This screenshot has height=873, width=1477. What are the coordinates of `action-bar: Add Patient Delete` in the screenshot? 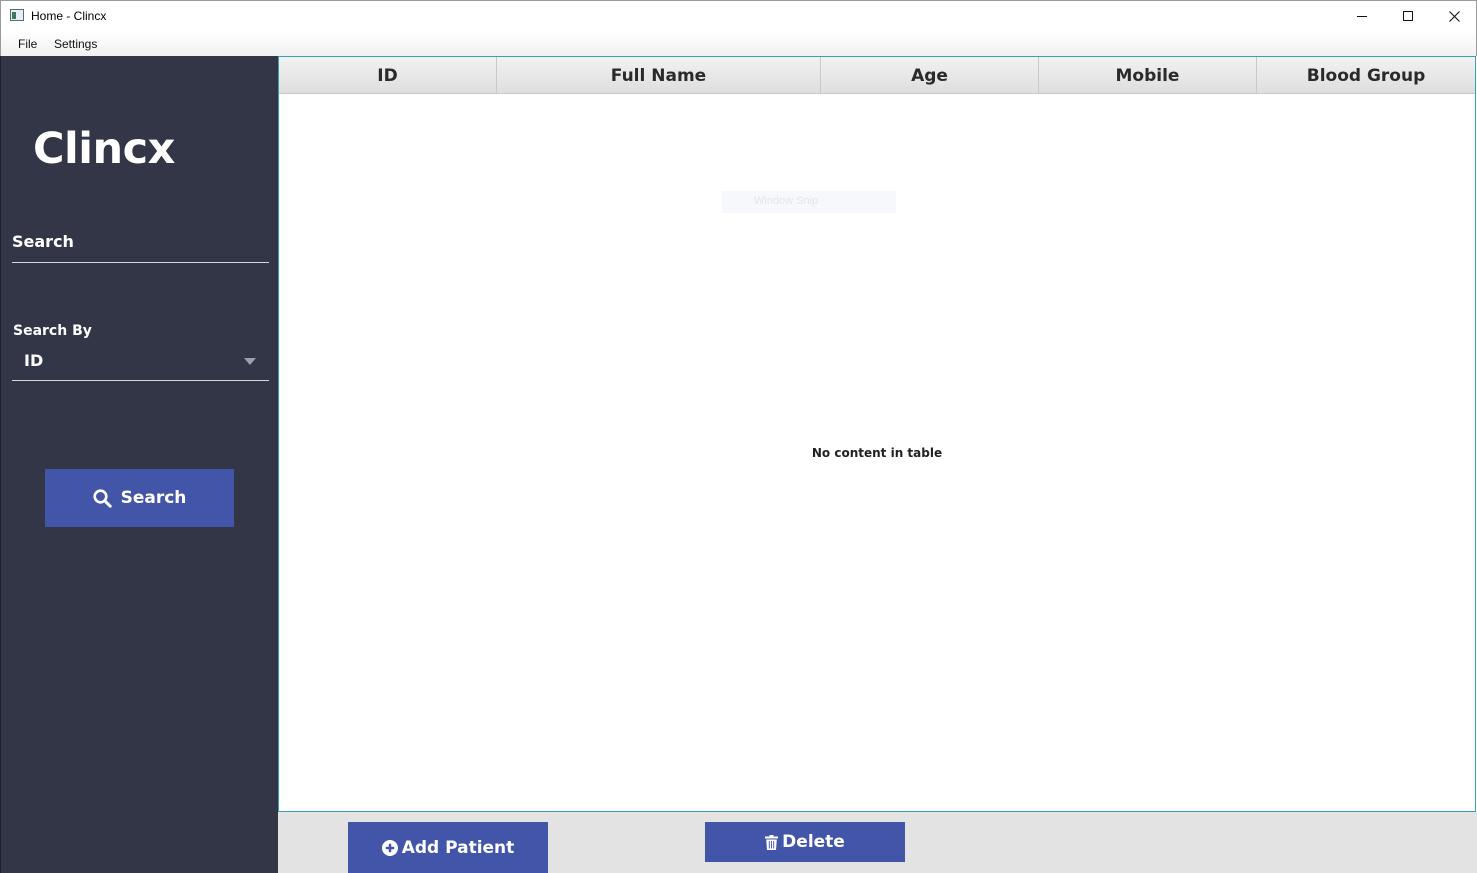 It's located at (877, 842).